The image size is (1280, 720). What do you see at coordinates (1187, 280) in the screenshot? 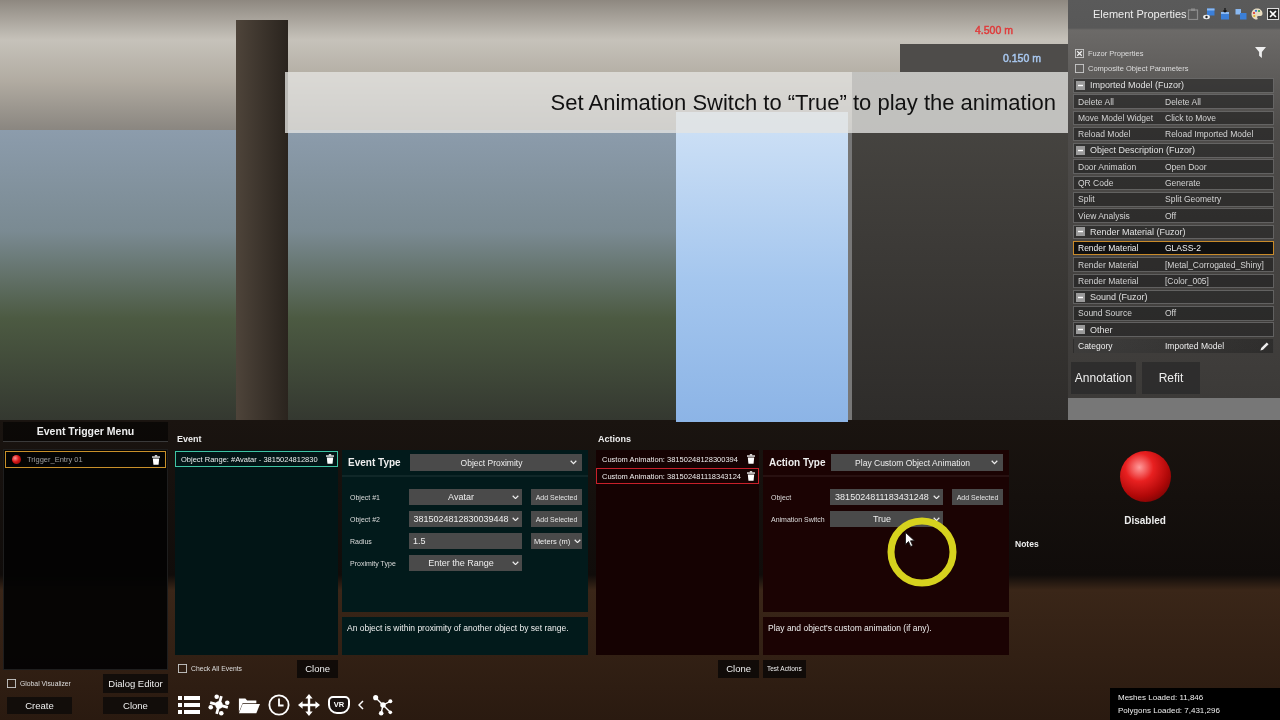
I see `property-value: [Color_005]` at bounding box center [1187, 280].